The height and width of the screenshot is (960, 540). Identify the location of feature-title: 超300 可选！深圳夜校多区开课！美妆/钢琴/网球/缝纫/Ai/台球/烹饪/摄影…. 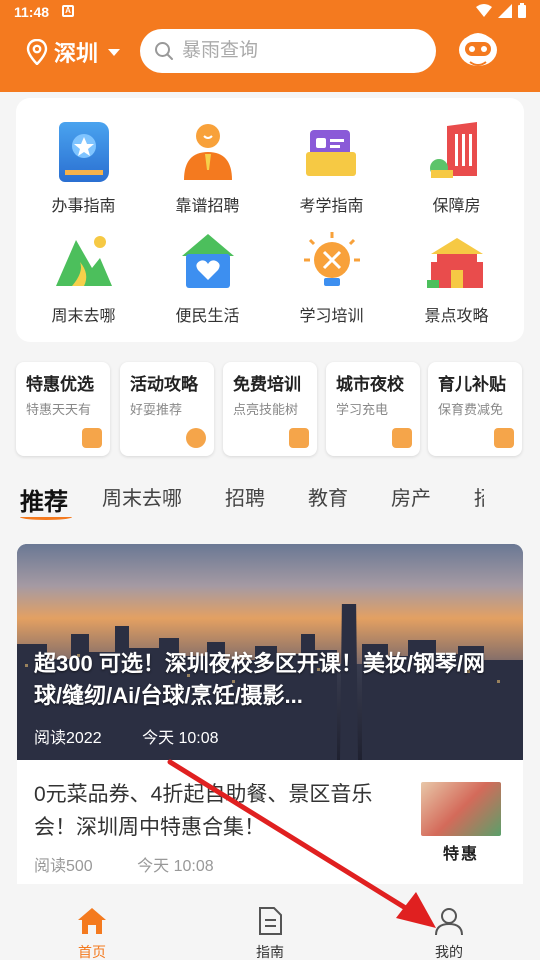
(260, 679).